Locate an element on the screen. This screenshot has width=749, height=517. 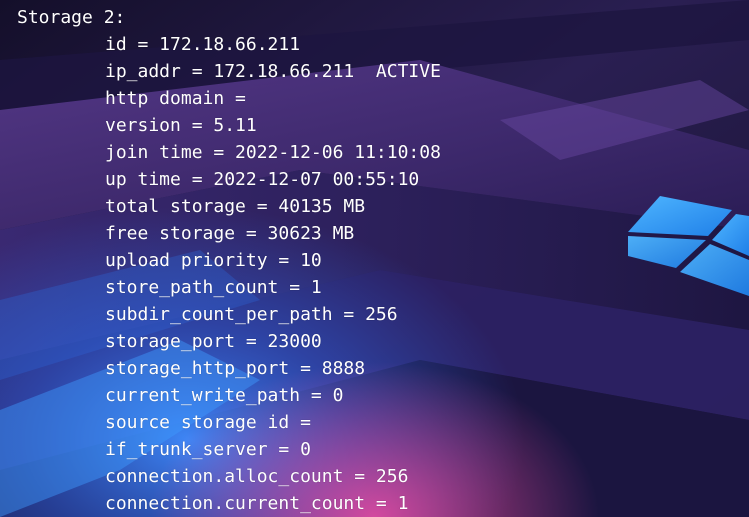
field-line-version: version = 5.11 is located at coordinates (181, 125).